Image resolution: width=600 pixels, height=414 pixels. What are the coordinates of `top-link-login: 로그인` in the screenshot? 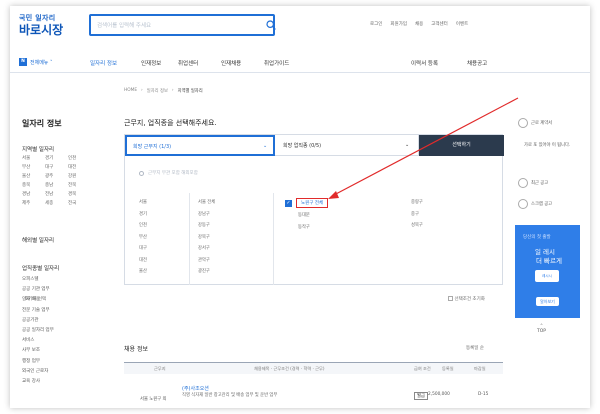 It's located at (376, 24).